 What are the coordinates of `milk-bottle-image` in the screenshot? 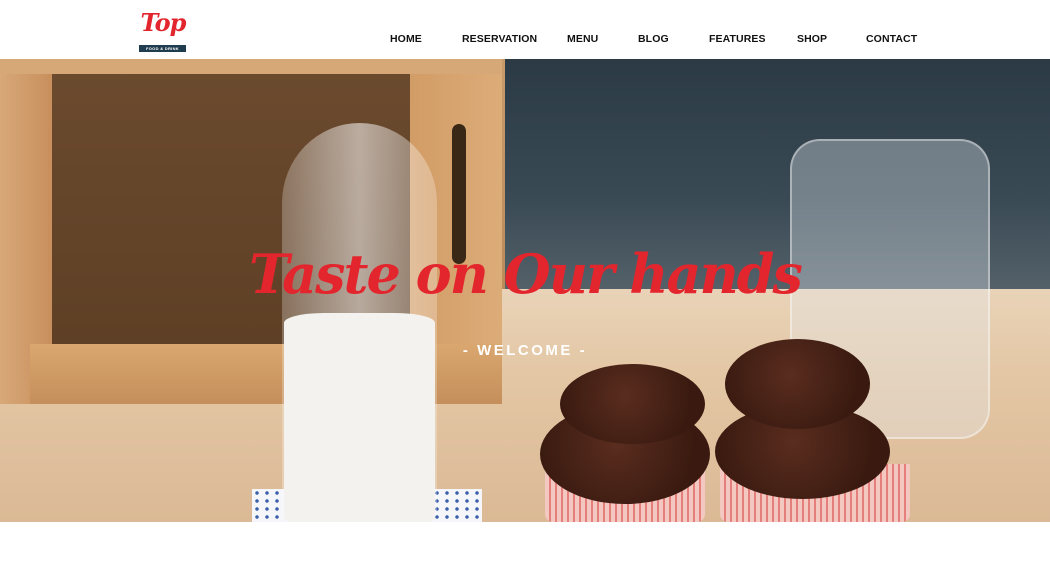 It's located at (359, 322).